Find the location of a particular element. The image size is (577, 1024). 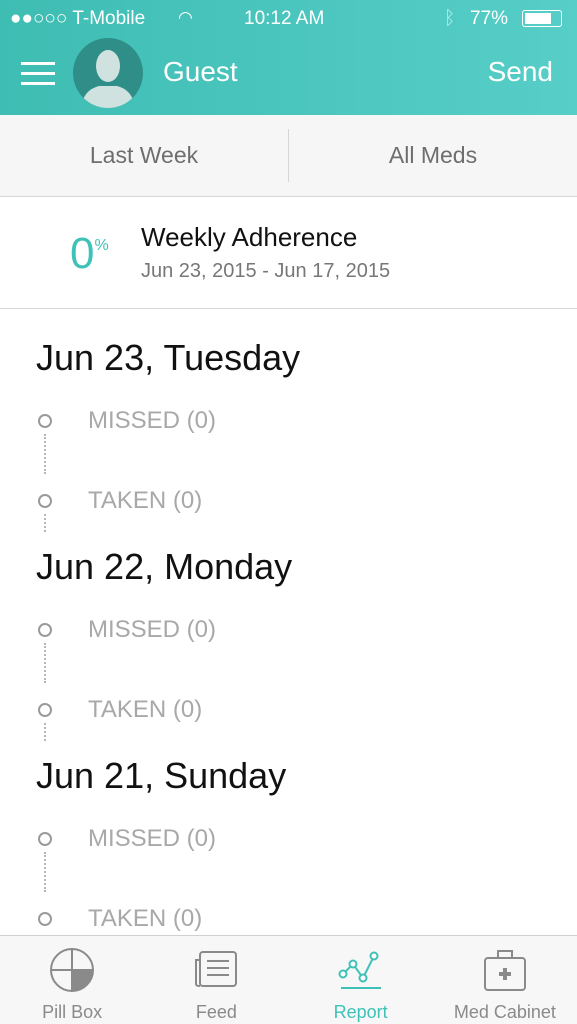

tab-report: Report is located at coordinates (361, 980).